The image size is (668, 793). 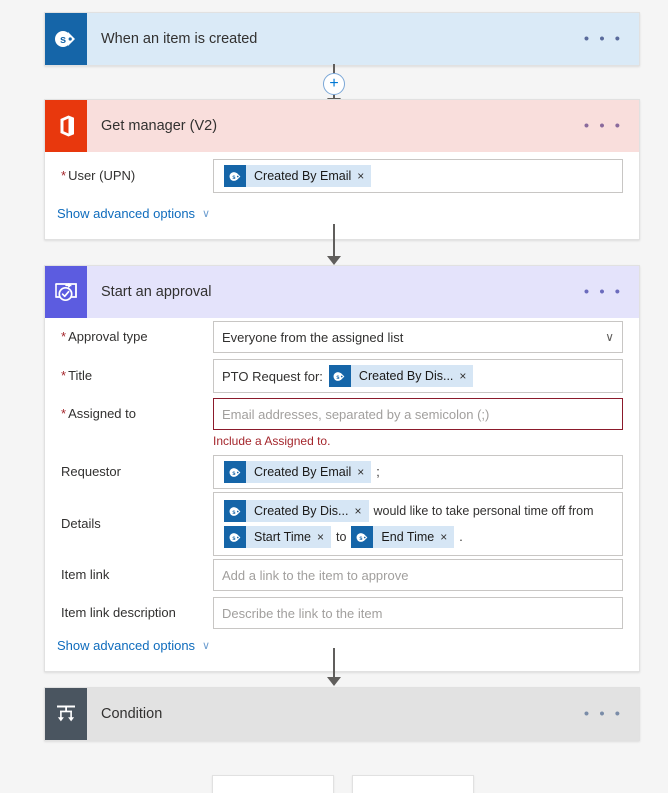 I want to click on label-item-link: Item link, so click(x=85, y=574).